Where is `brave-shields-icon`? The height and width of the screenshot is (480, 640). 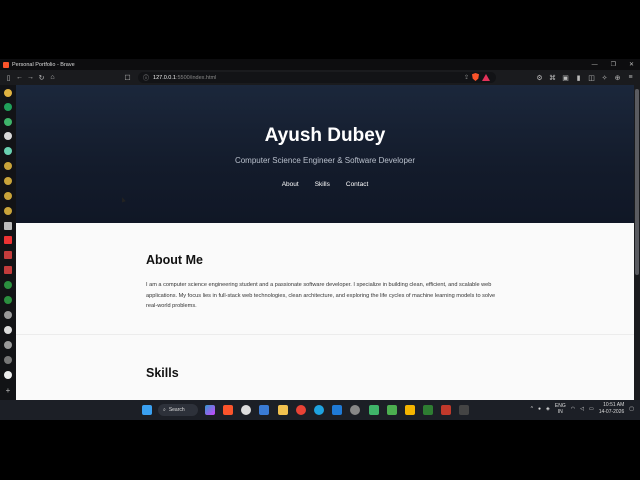 brave-shields-icon is located at coordinates (475, 77).